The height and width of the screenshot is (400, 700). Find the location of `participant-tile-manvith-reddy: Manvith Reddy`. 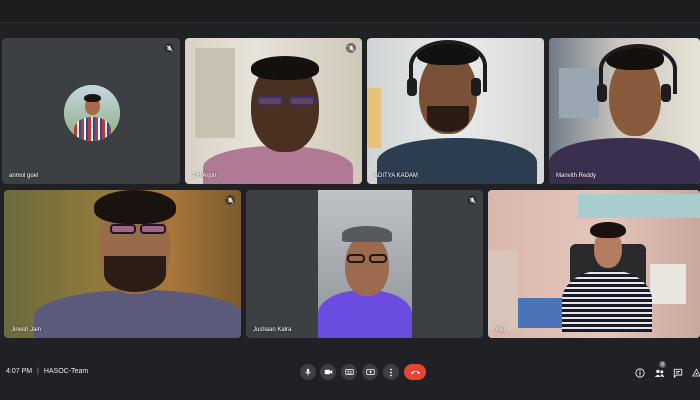

participant-tile-manvith-reddy: Manvith Reddy is located at coordinates (624, 111).